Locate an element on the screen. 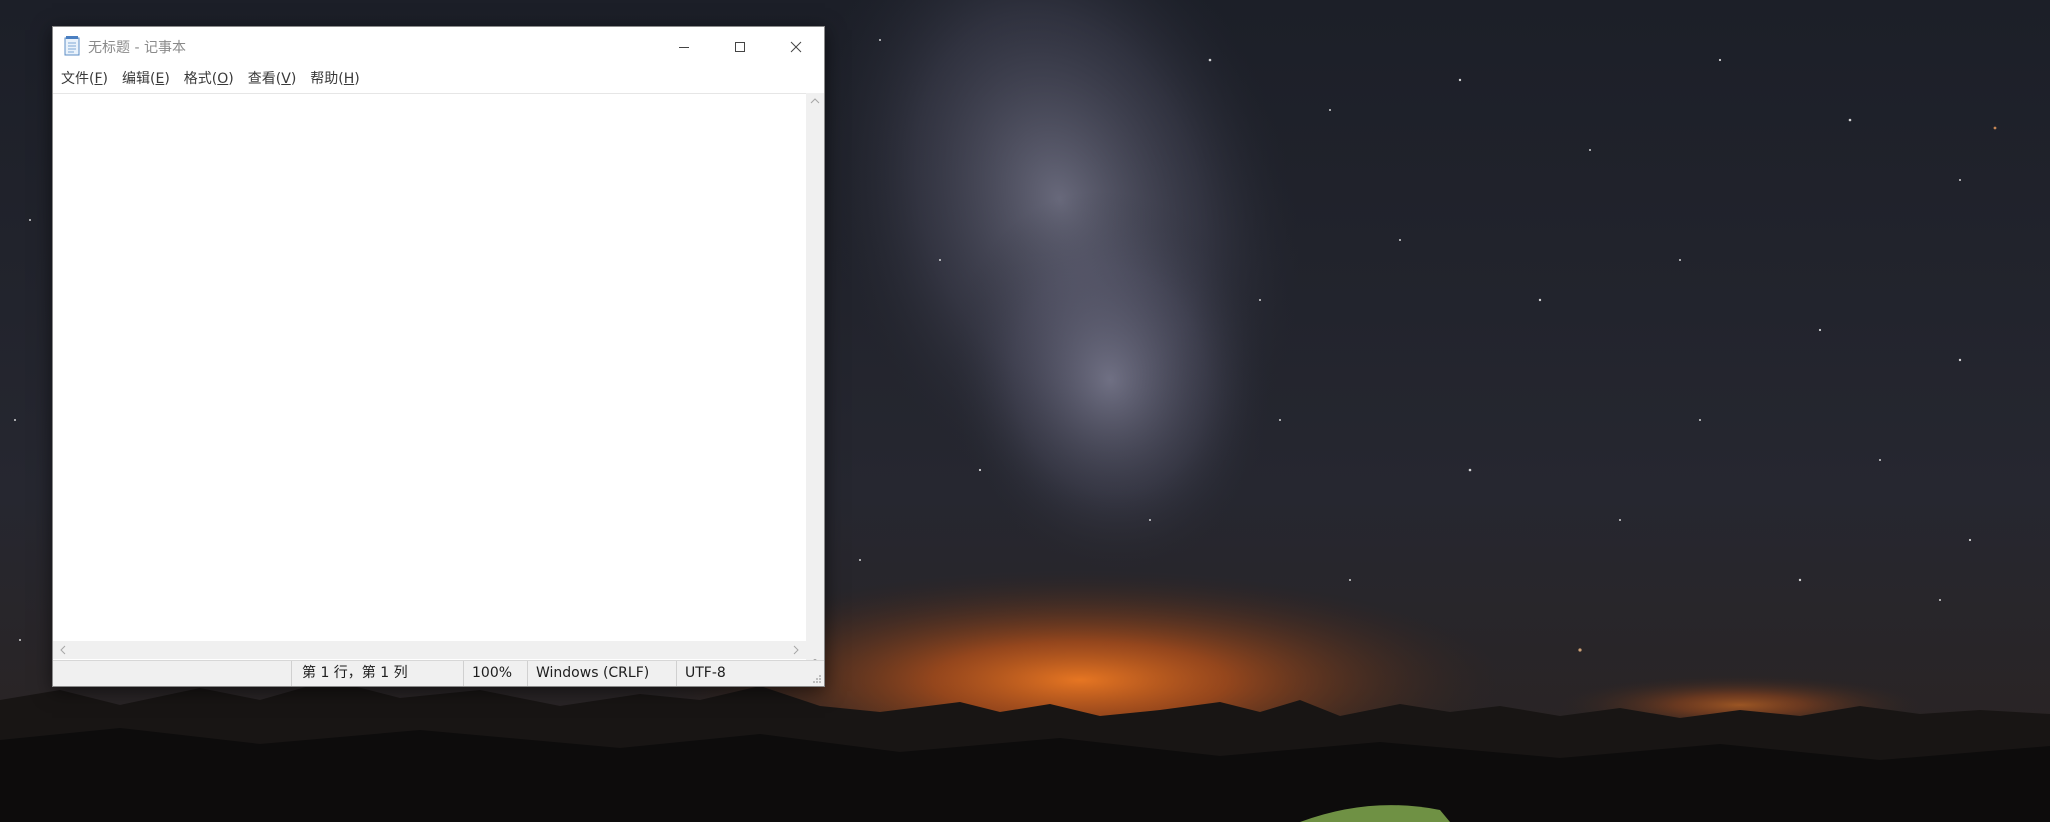  menu-help-accesskey: H is located at coordinates (349, 79).